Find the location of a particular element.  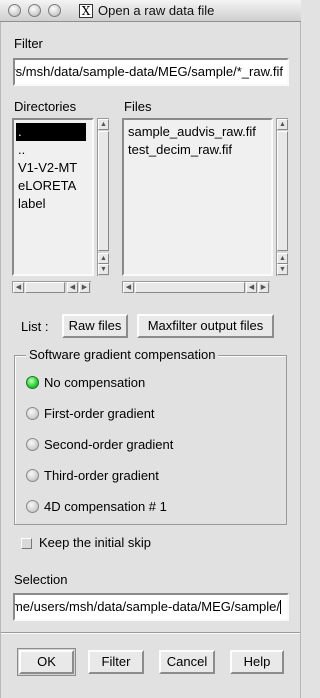

filter-button: Filter is located at coordinates (116, 662).